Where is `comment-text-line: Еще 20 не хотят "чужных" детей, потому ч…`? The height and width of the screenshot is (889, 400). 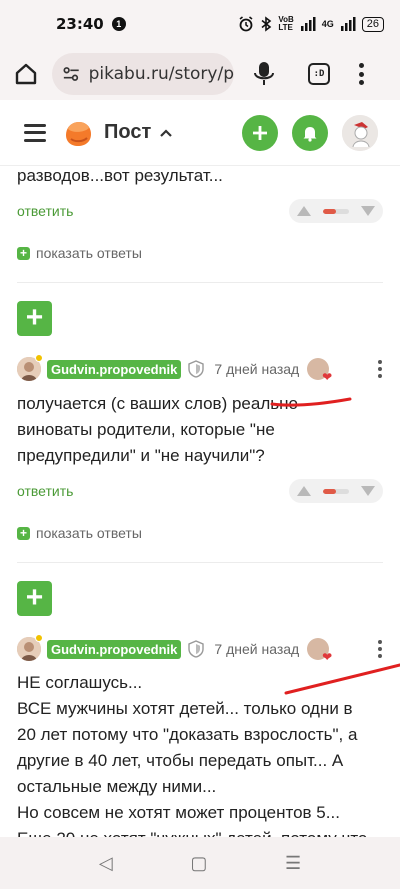 comment-text-line: Еще 20 не хотят "чужных" детей, потому ч… is located at coordinates (192, 831).